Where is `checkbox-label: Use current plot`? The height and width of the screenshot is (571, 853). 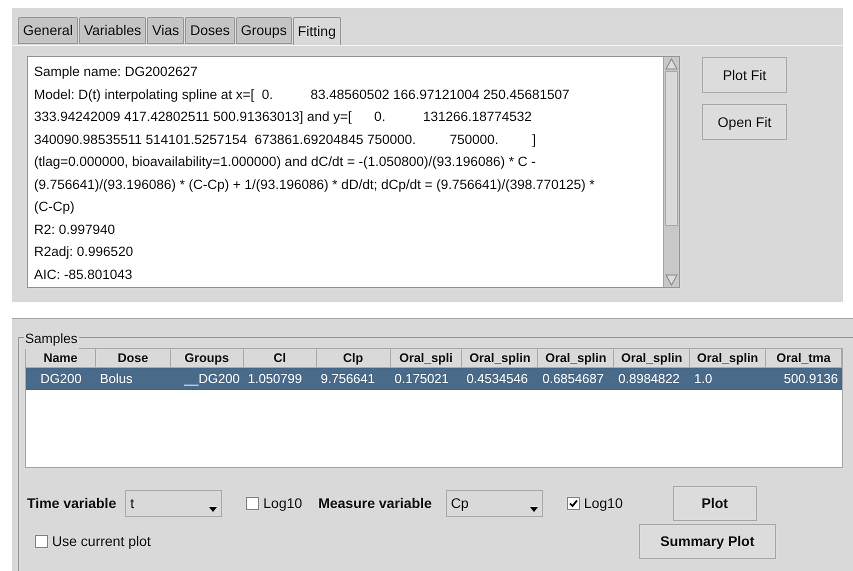 checkbox-label: Use current plot is located at coordinates (101, 541).